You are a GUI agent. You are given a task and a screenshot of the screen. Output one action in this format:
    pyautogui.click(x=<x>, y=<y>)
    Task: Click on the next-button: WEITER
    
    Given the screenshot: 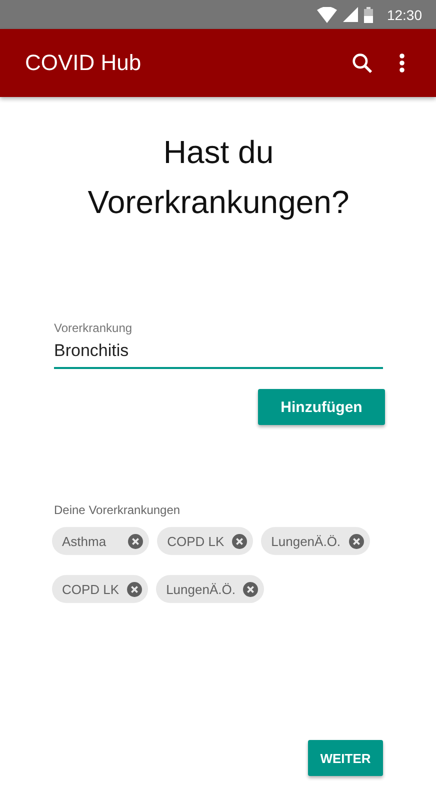 What is the action you would take?
    pyautogui.click(x=345, y=758)
    